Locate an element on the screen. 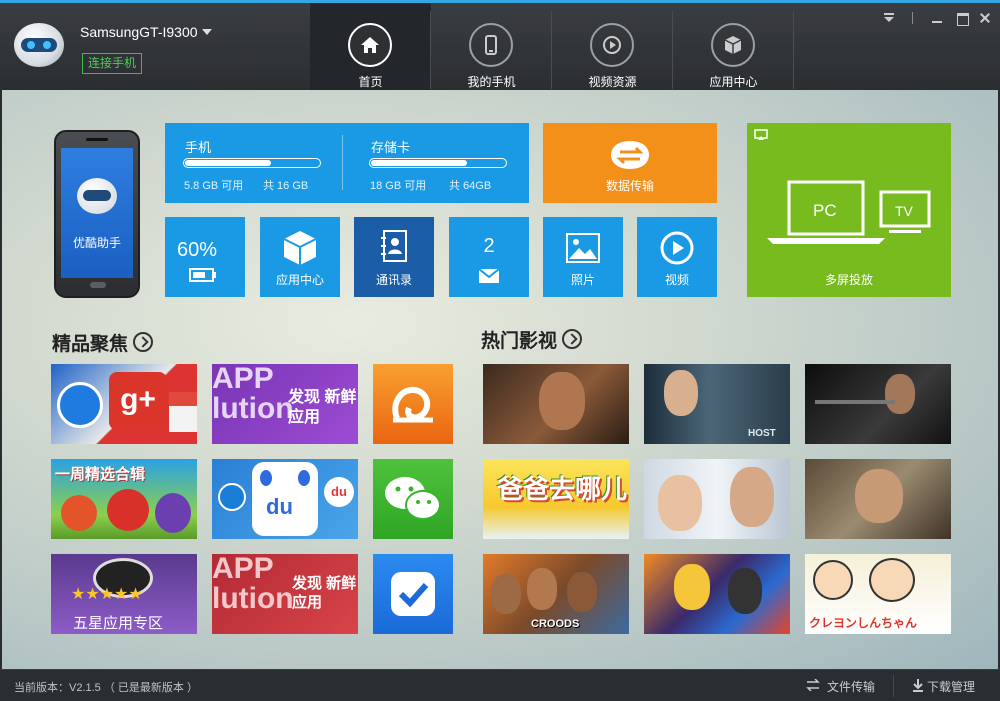 The height and width of the screenshot is (701, 1000). tab-my-phone-label: 我的手机 is located at coordinates (491, 82).